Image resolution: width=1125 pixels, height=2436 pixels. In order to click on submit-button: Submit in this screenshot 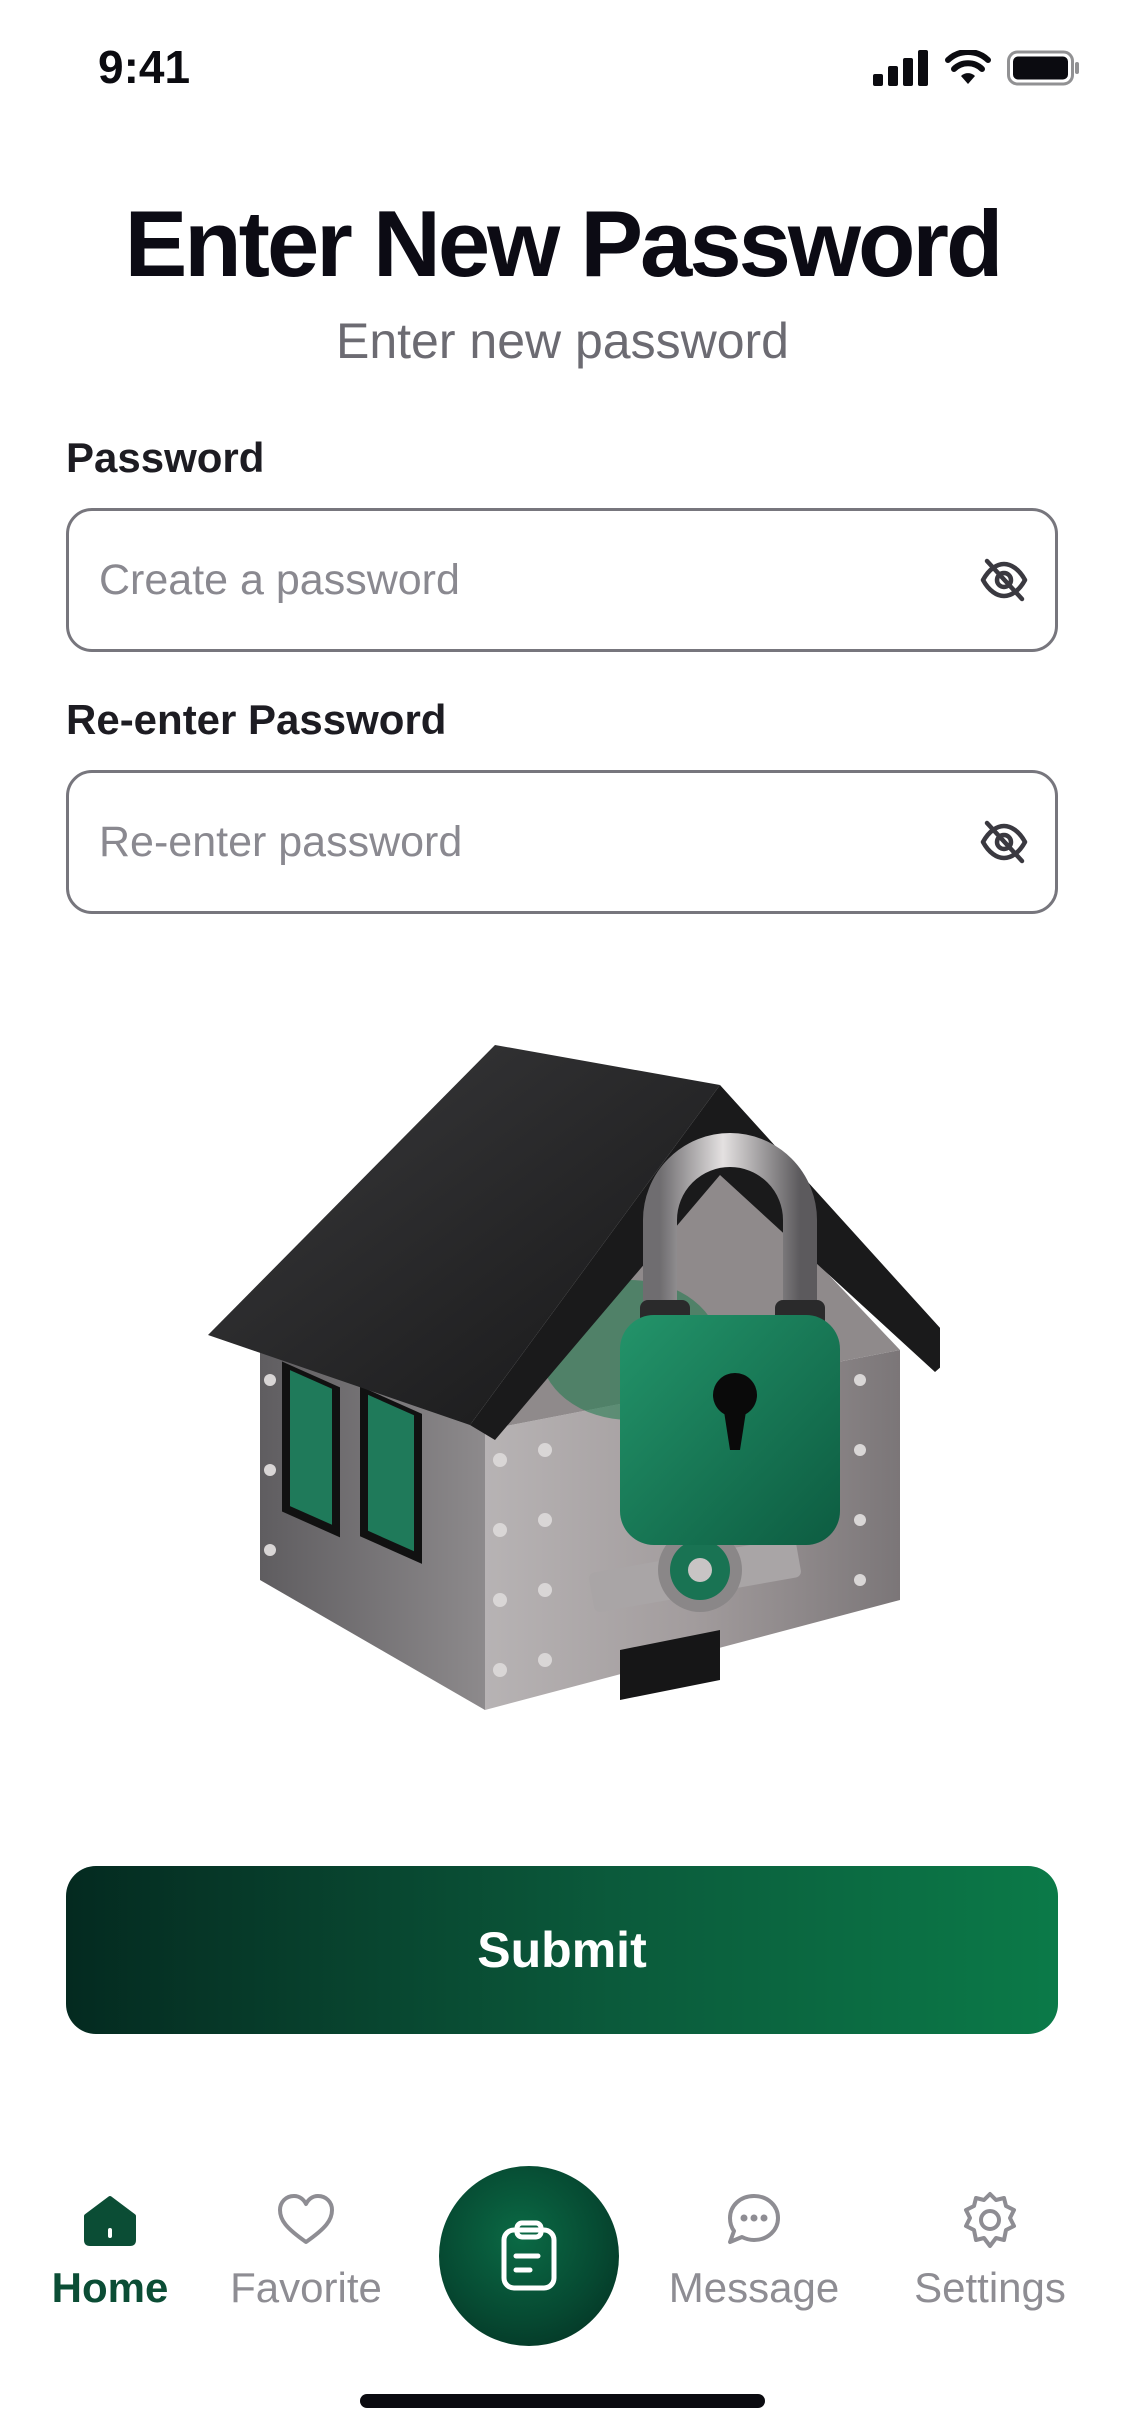, I will do `click(562, 1950)`.